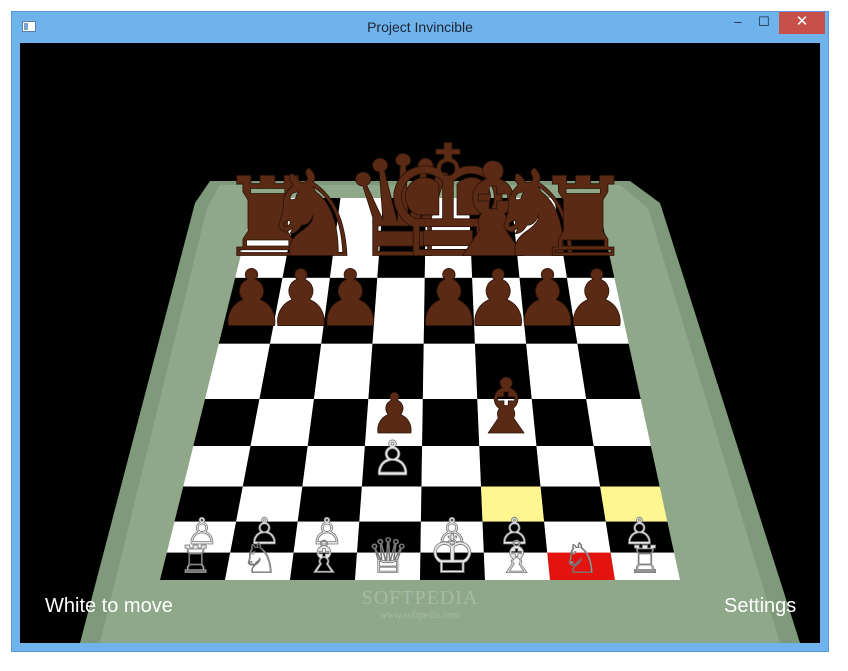  What do you see at coordinates (450, 371) in the screenshot?
I see `square-e6` at bounding box center [450, 371].